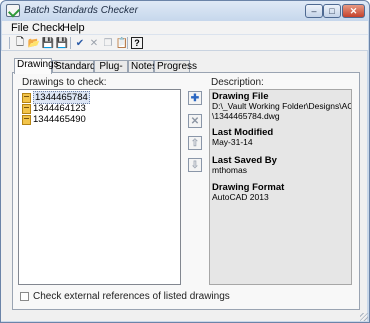  I want to click on move-down-button: ⇩, so click(195, 165).